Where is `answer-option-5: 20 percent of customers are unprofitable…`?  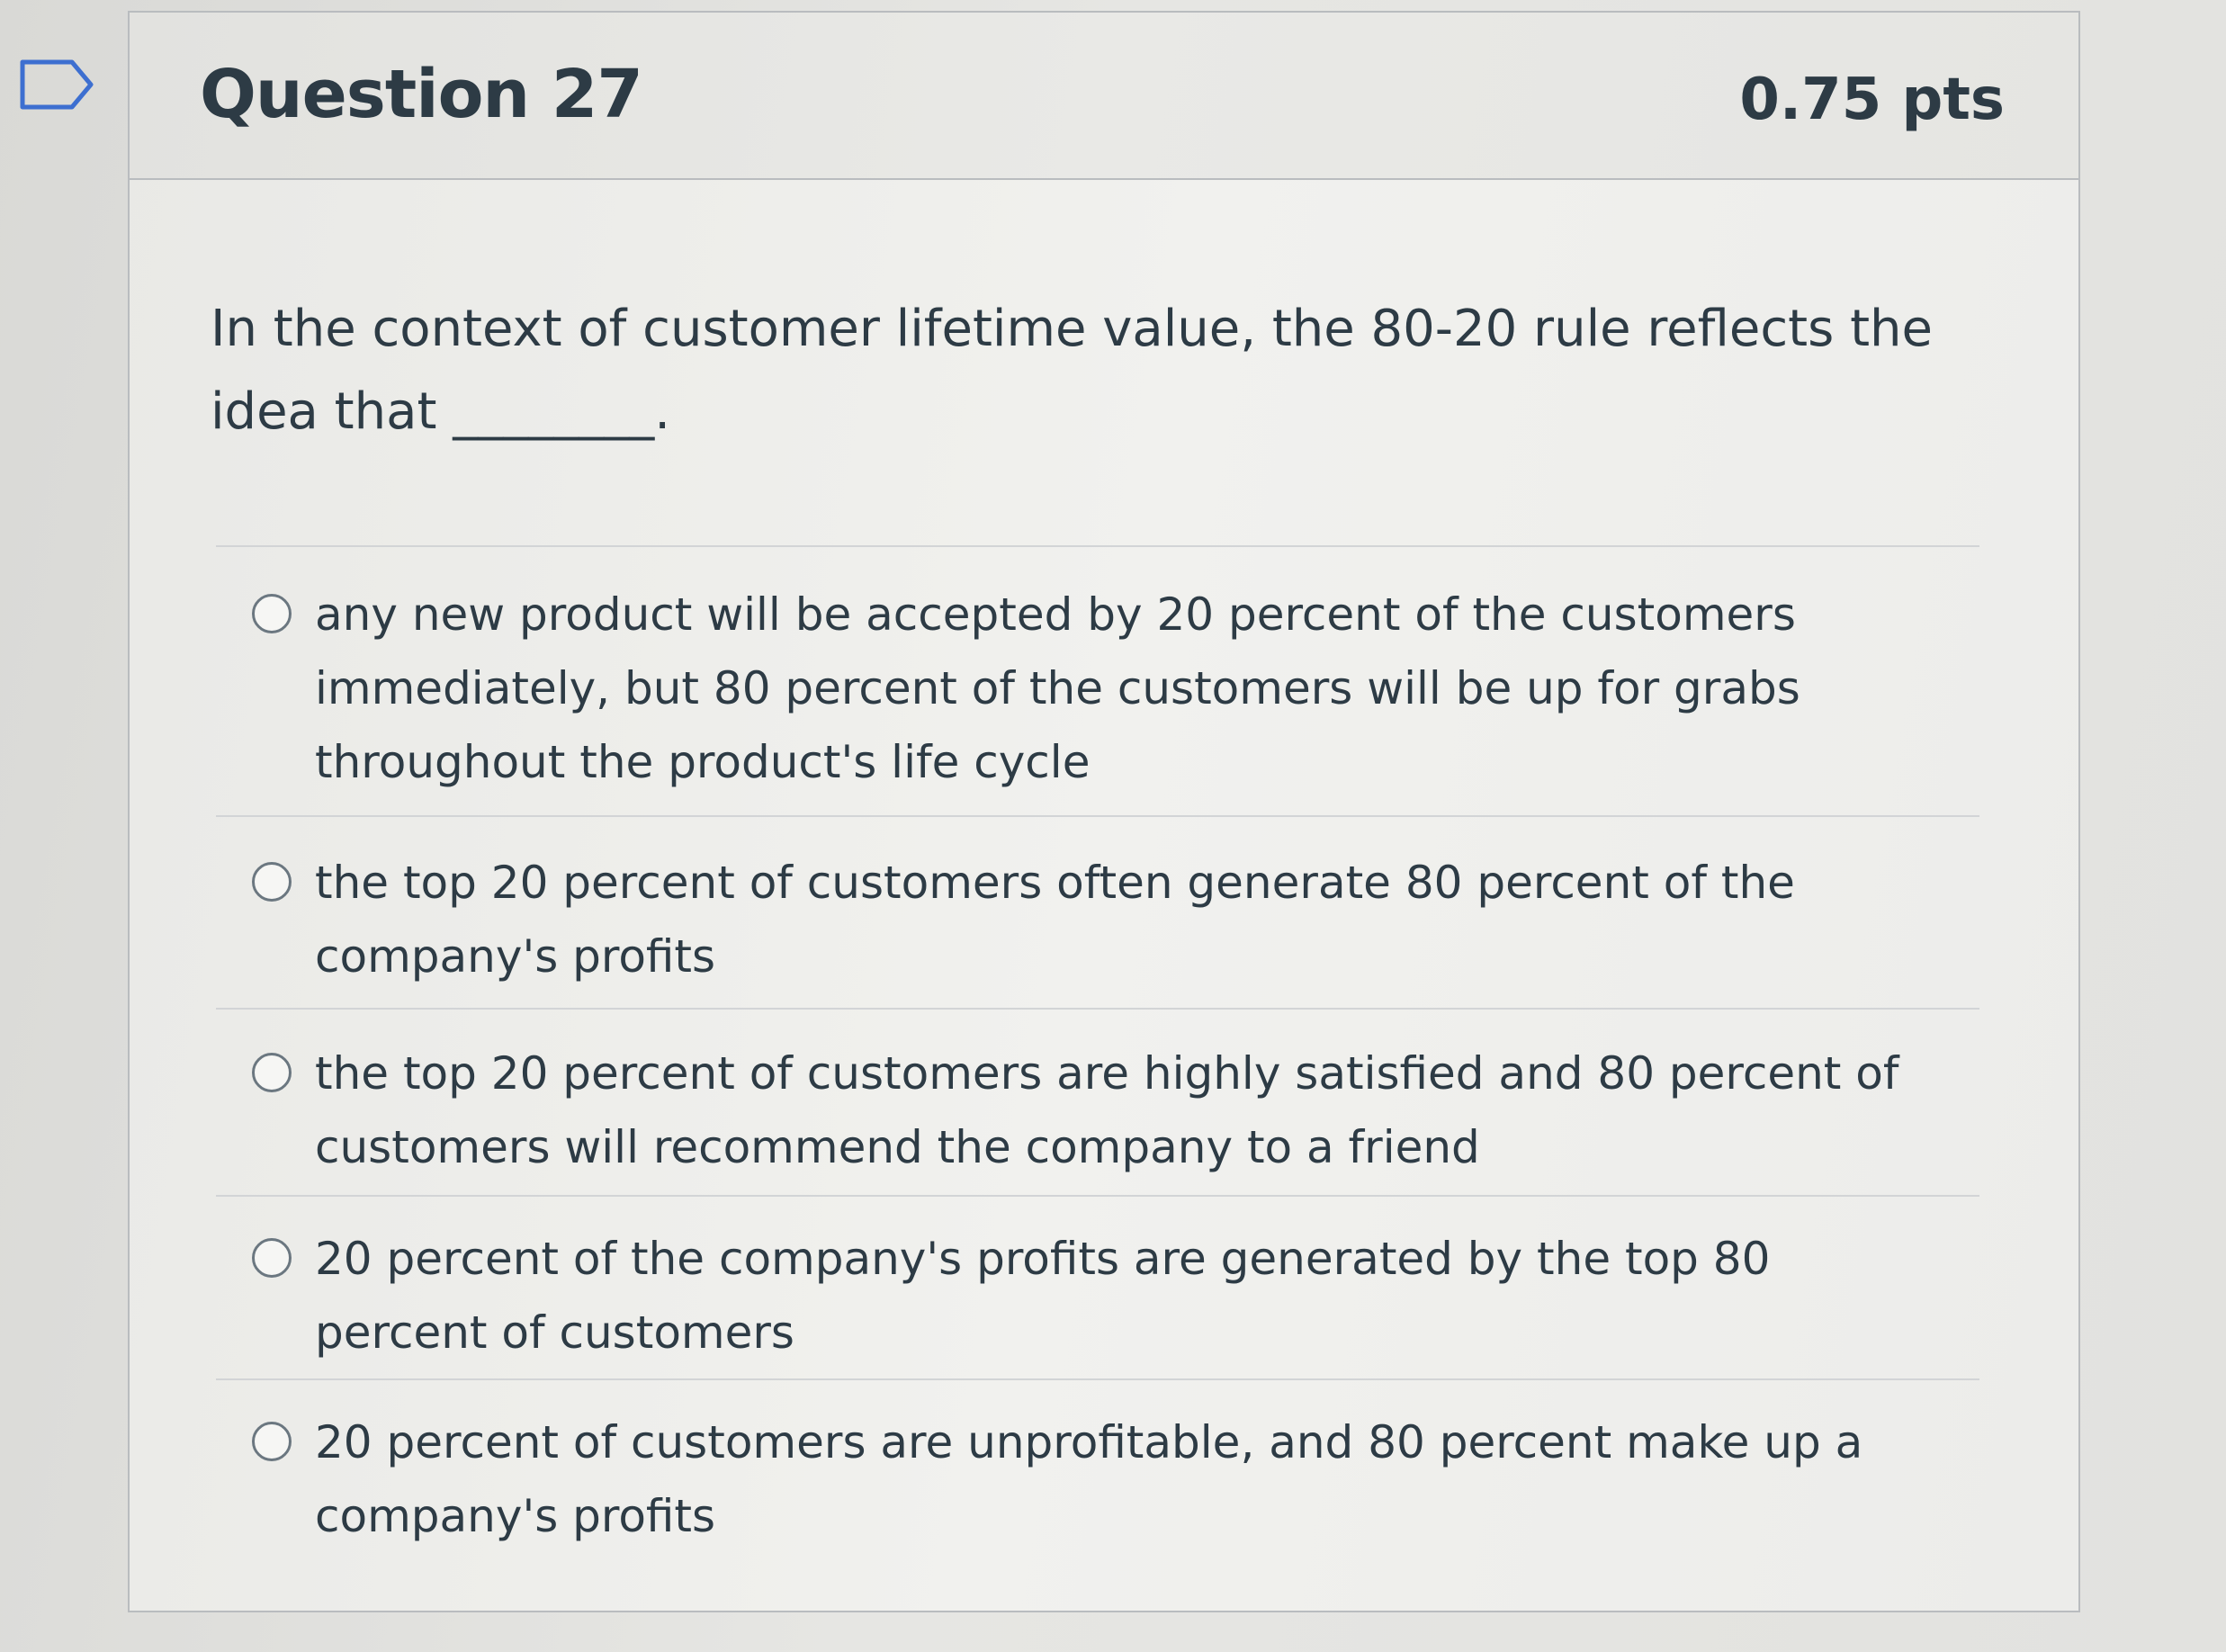
answer-option-5: 20 percent of customers are unprofitable… is located at coordinates (1097, 1468).